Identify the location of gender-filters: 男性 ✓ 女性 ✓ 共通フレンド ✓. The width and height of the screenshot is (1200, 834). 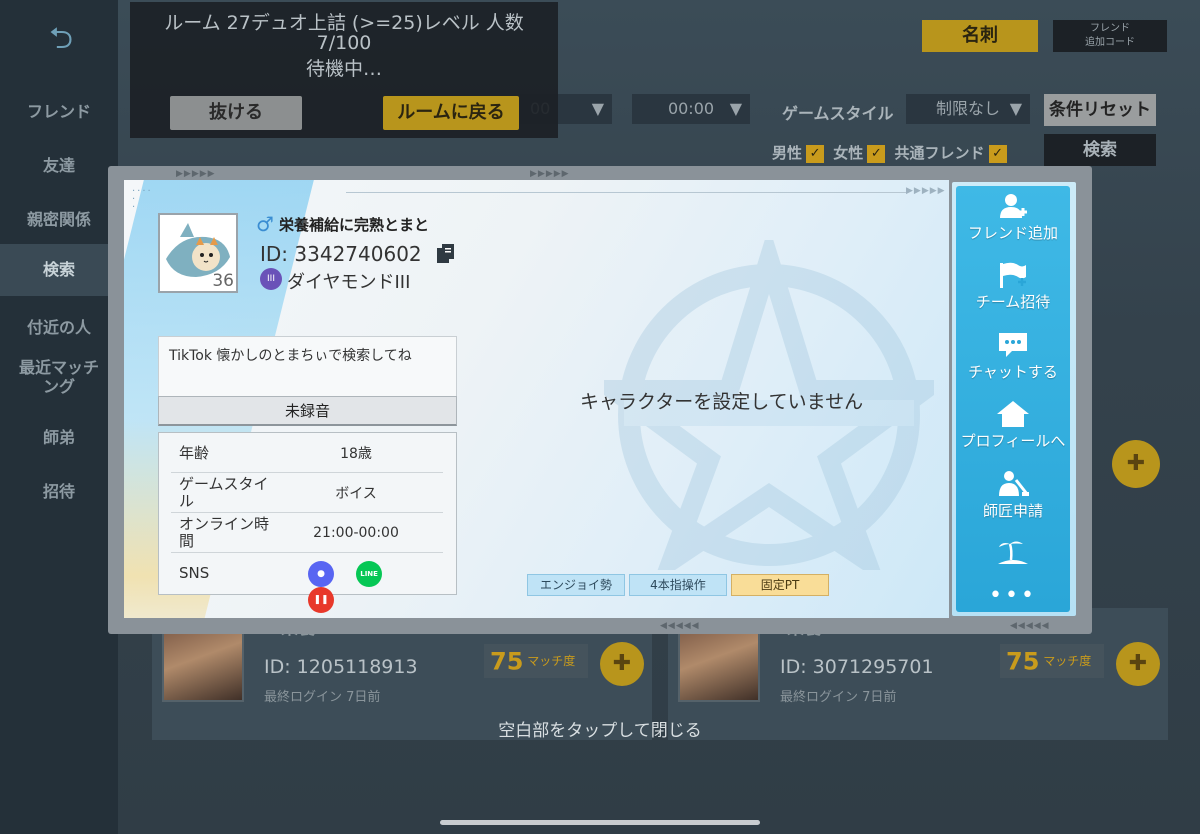
(891, 152).